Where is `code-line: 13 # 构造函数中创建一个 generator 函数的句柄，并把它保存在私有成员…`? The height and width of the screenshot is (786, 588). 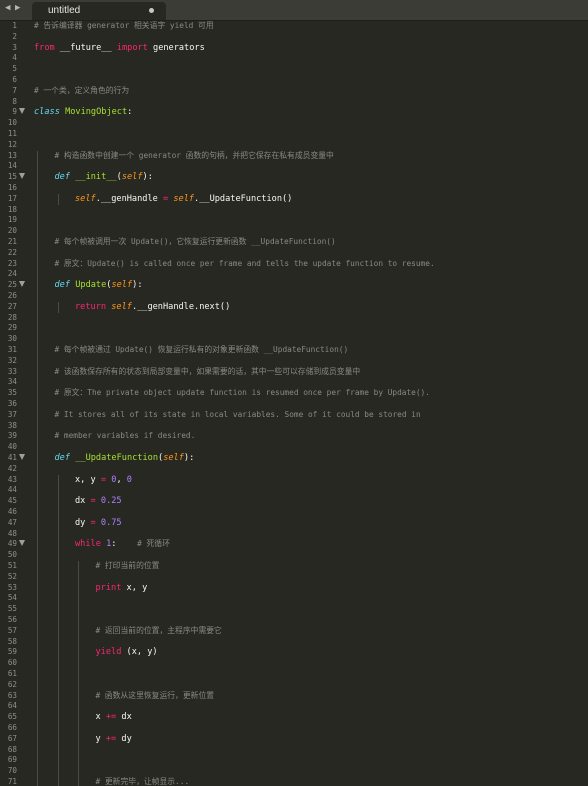
code-line: 13 # 构造函数中创建一个 generator 函数的句柄，并把它保存在私有成员… is located at coordinates (294, 156).